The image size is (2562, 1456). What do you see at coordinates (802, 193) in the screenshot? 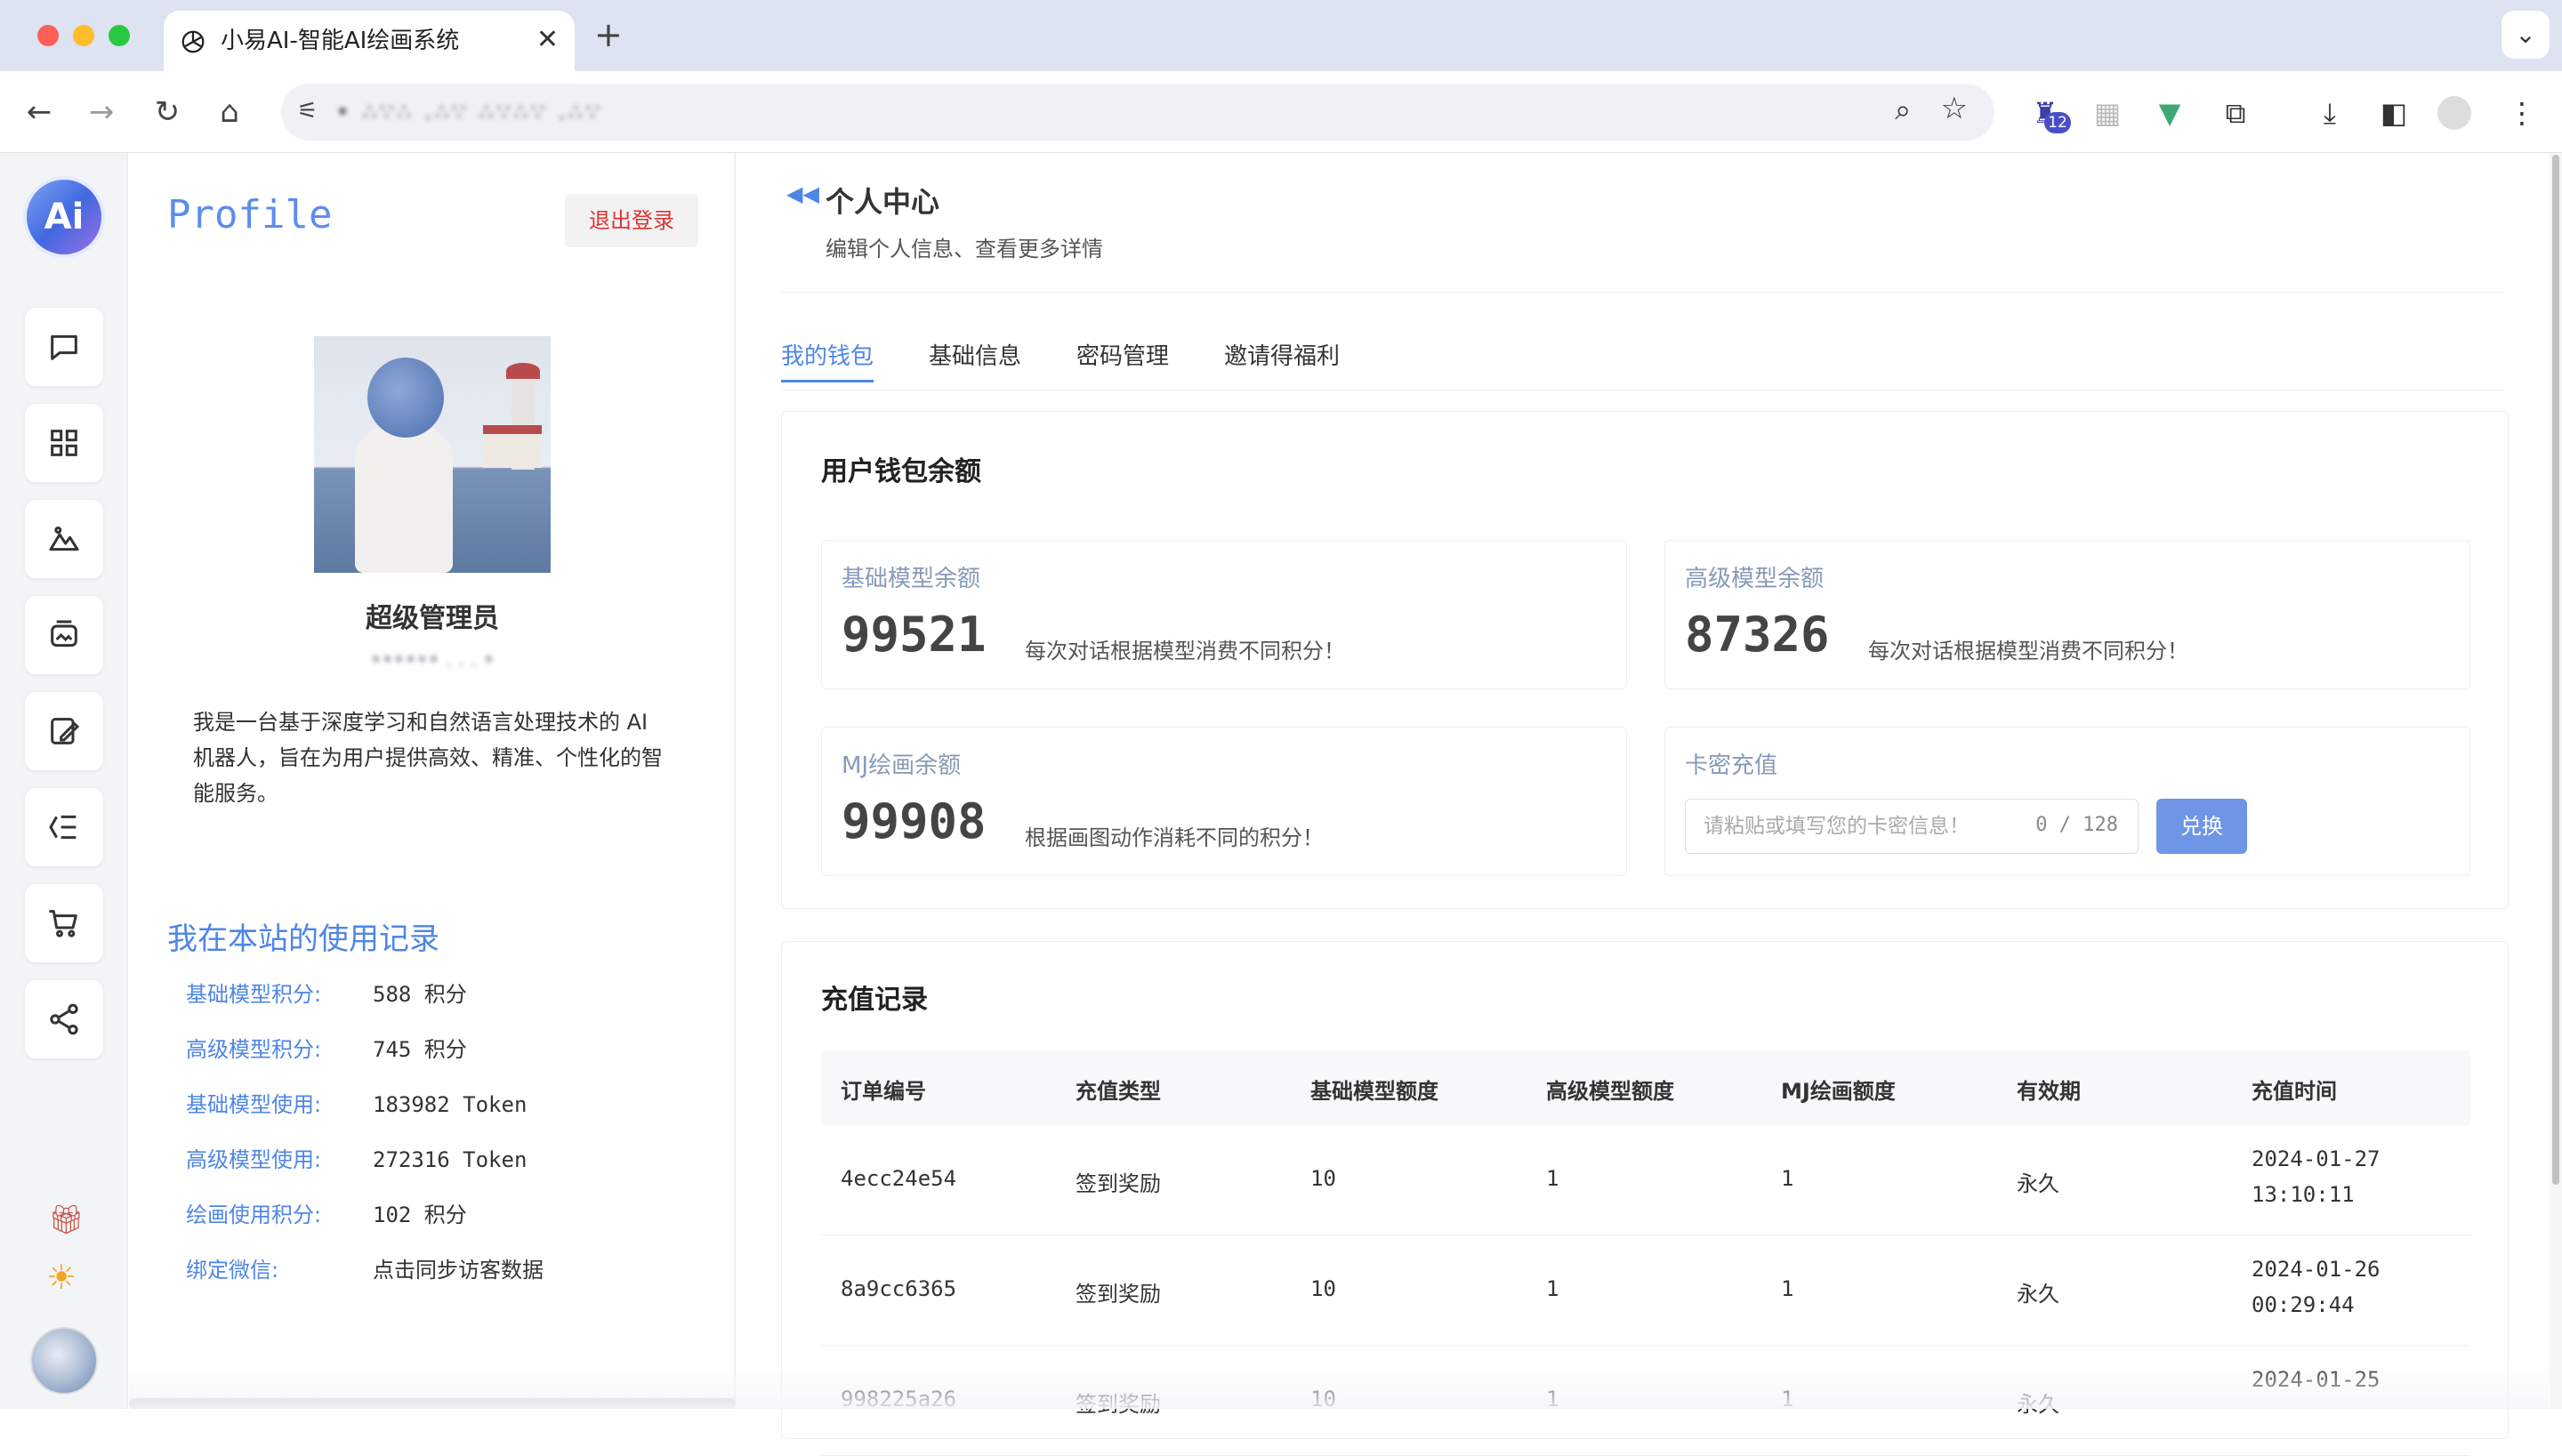
I see `back-double-arrow-icon: ◀◀` at bounding box center [802, 193].